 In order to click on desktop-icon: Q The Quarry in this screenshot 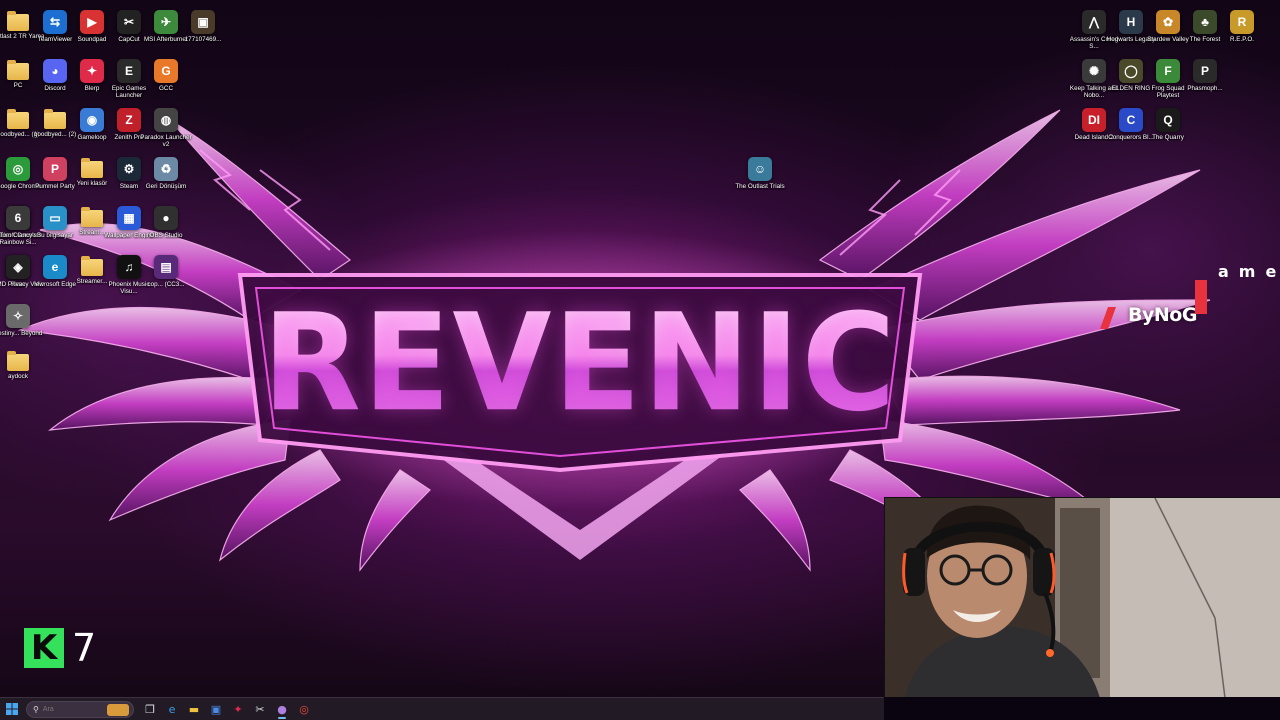, I will do `click(1168, 132)`.